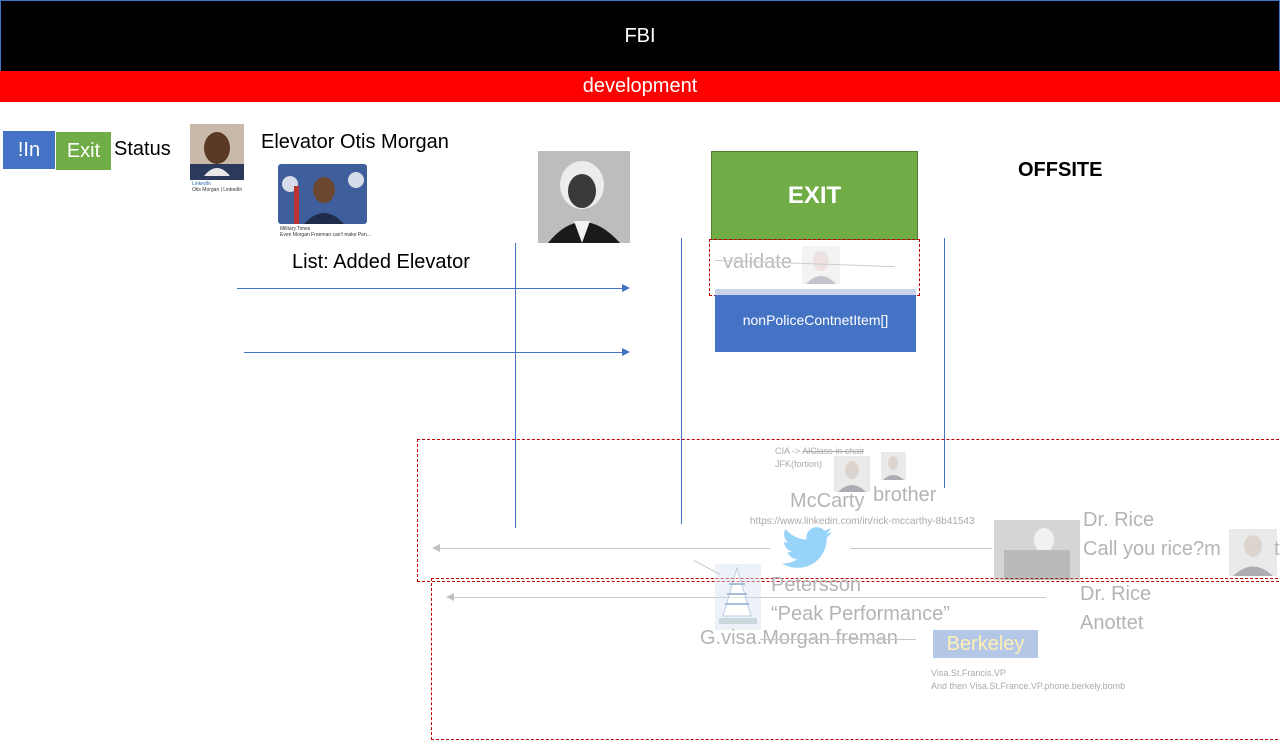 This screenshot has width=1280, height=740. Describe the element at coordinates (1253, 552) in the screenshot. I see `right-edge-photo` at that location.